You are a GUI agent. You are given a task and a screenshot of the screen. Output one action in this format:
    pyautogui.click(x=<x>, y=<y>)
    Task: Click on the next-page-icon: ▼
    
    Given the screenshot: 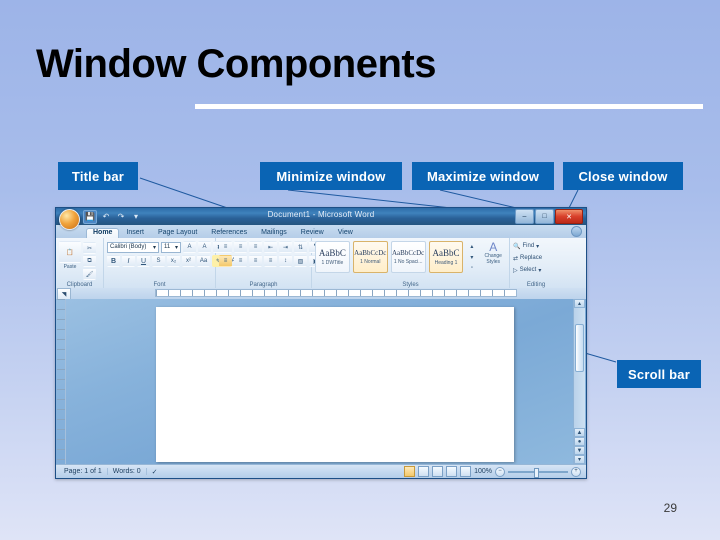 What is the action you would take?
    pyautogui.click(x=579, y=450)
    